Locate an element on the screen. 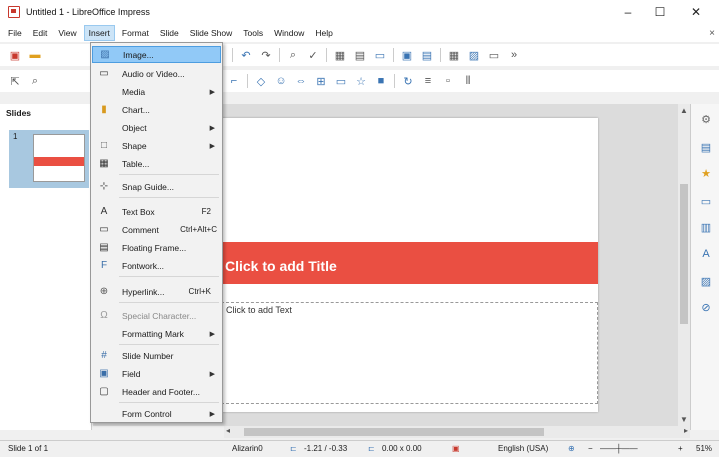 The width and height of the screenshot is (719, 457). title-placeholder-text: Click to add Title is located at coordinates (281, 266).